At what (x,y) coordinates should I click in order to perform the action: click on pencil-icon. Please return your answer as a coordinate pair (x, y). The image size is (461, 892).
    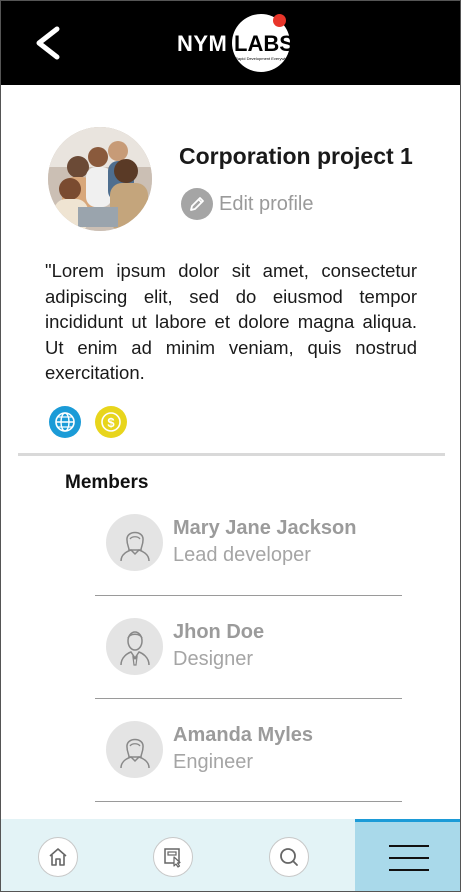
    Looking at the image, I should click on (197, 204).